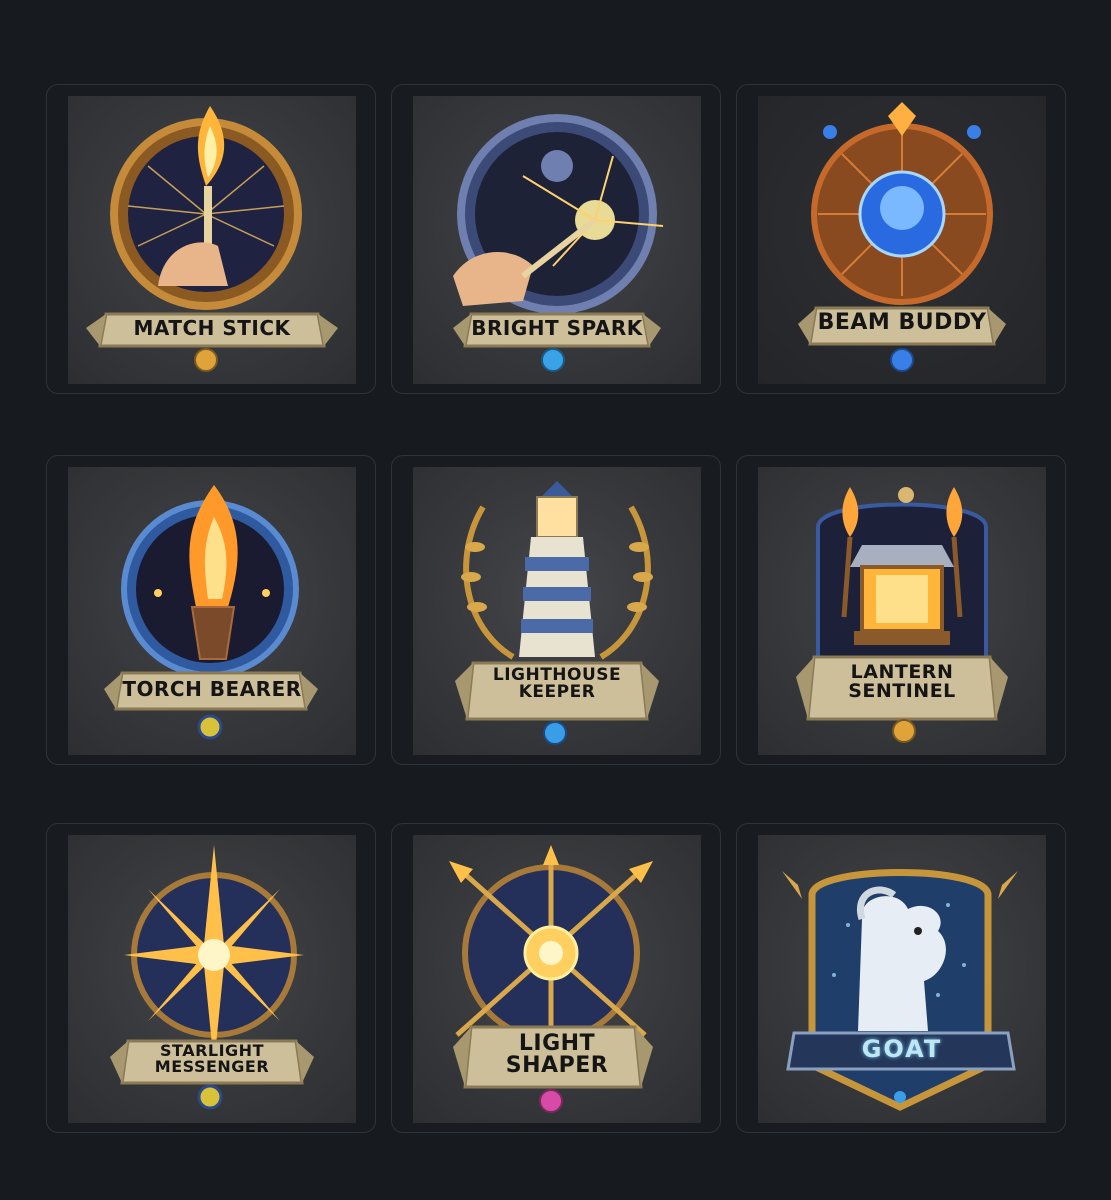 This screenshot has width=1111, height=1200. Describe the element at coordinates (902, 322) in the screenshot. I see `badge-title: BEAM BUDDY` at that location.